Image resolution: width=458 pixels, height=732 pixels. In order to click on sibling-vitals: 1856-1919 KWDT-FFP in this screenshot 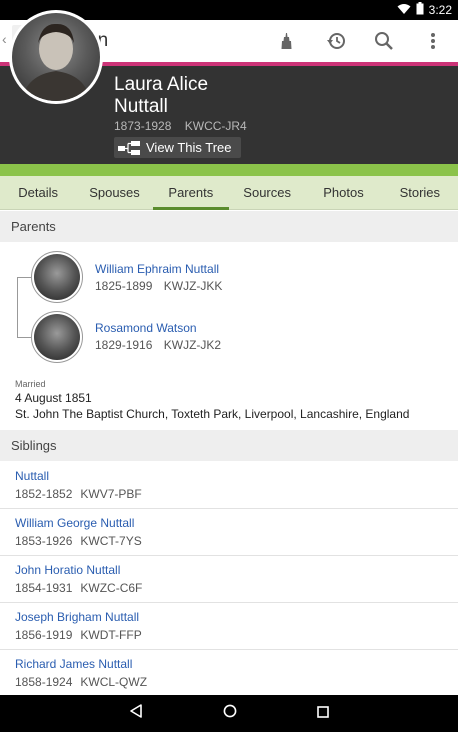, I will do `click(78, 635)`.